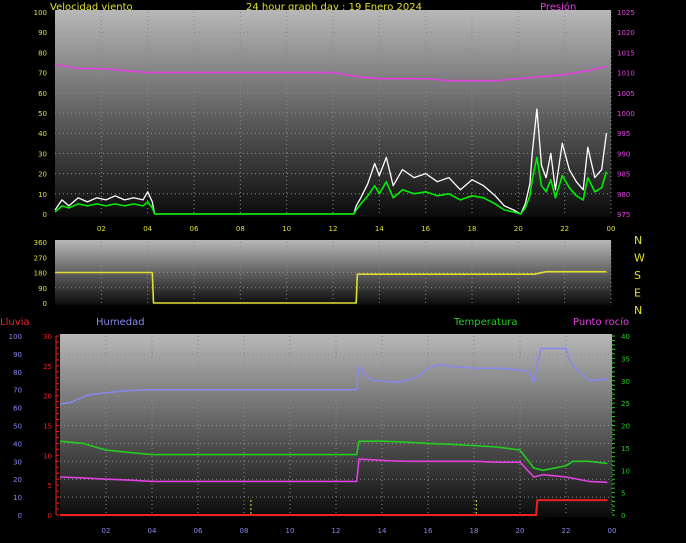 This screenshot has height=543, width=686. I want to click on humidity-ytick-label: 20, so click(17, 480).